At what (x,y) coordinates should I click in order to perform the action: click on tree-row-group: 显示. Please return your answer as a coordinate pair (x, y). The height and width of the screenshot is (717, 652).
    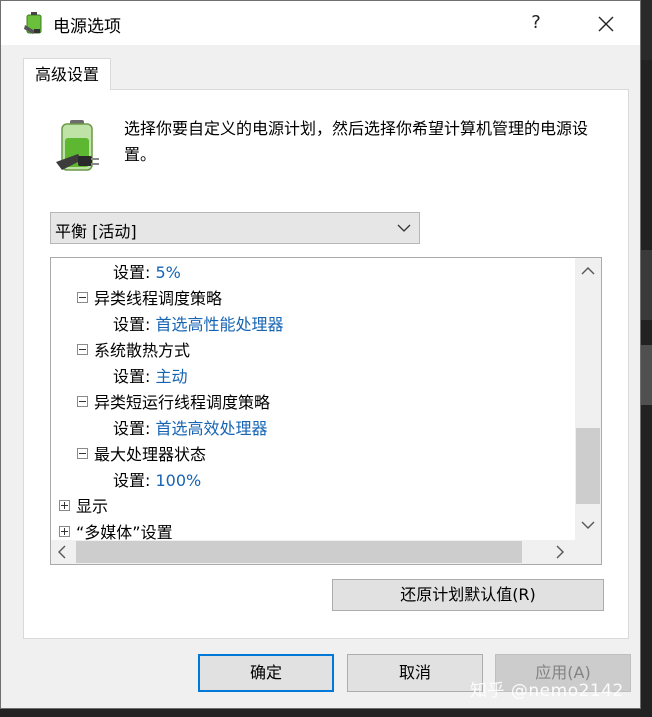
    Looking at the image, I should click on (83, 507).